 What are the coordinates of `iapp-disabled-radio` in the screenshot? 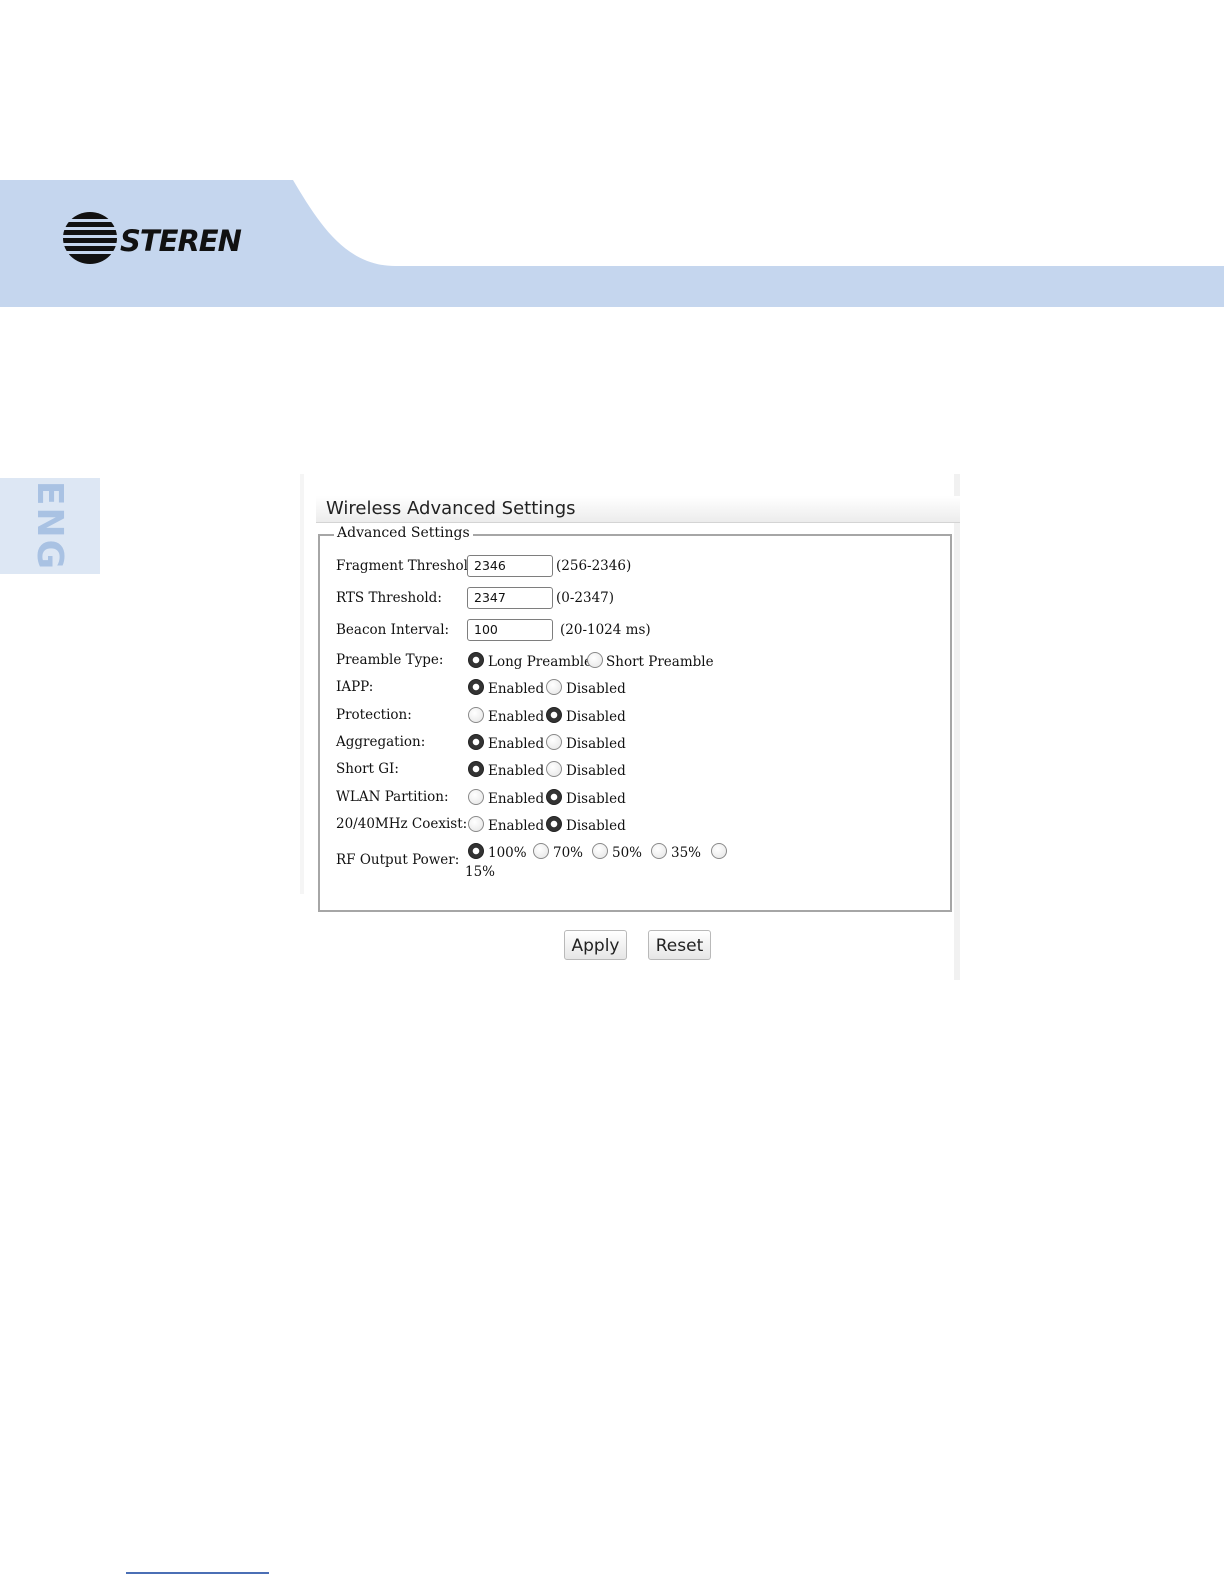 It's located at (554, 687).